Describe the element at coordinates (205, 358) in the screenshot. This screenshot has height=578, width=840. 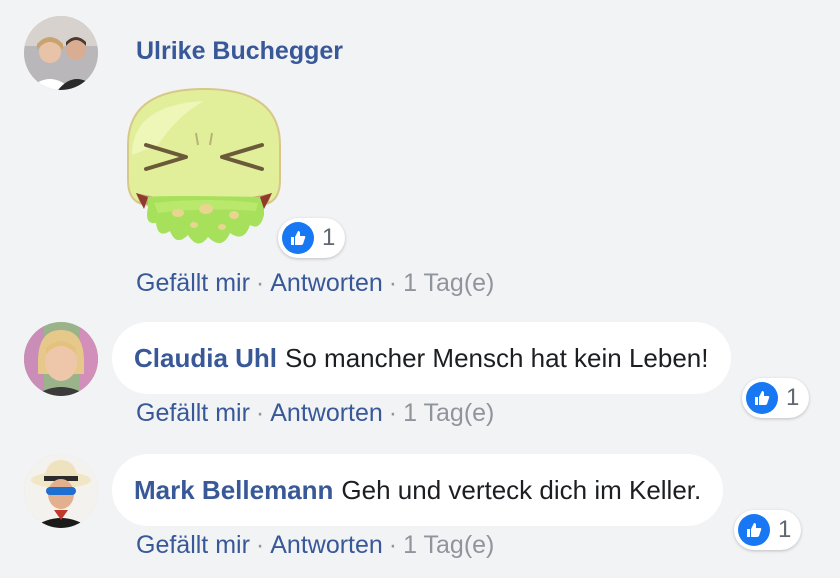
I see `comment-author: Claudia Uhl` at that location.